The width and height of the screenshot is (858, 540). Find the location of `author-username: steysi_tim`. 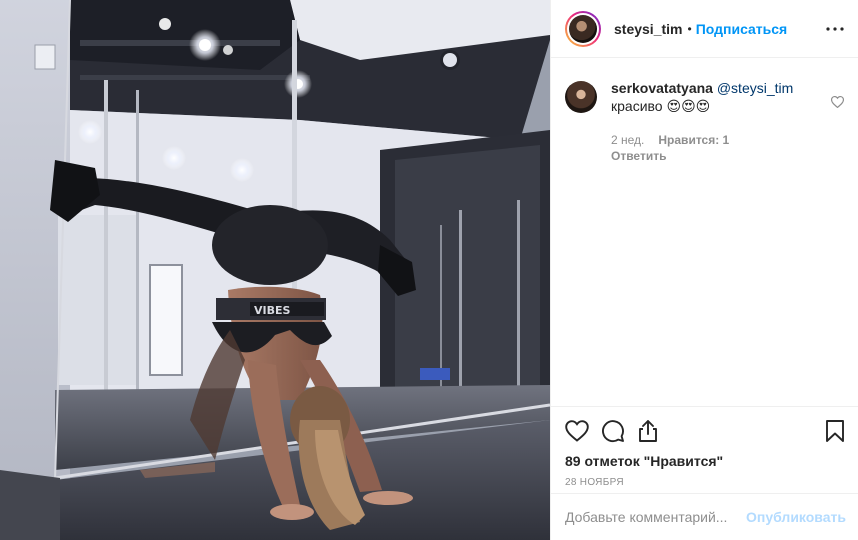

author-username: steysi_tim is located at coordinates (648, 29).